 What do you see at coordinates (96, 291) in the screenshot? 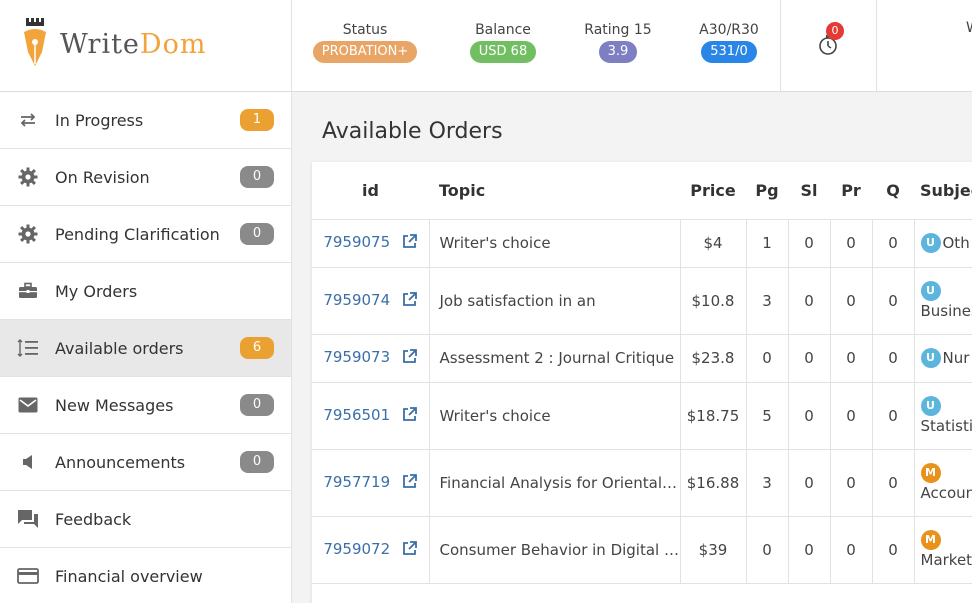
I see `sidebar-item-label: My Orders` at bounding box center [96, 291].